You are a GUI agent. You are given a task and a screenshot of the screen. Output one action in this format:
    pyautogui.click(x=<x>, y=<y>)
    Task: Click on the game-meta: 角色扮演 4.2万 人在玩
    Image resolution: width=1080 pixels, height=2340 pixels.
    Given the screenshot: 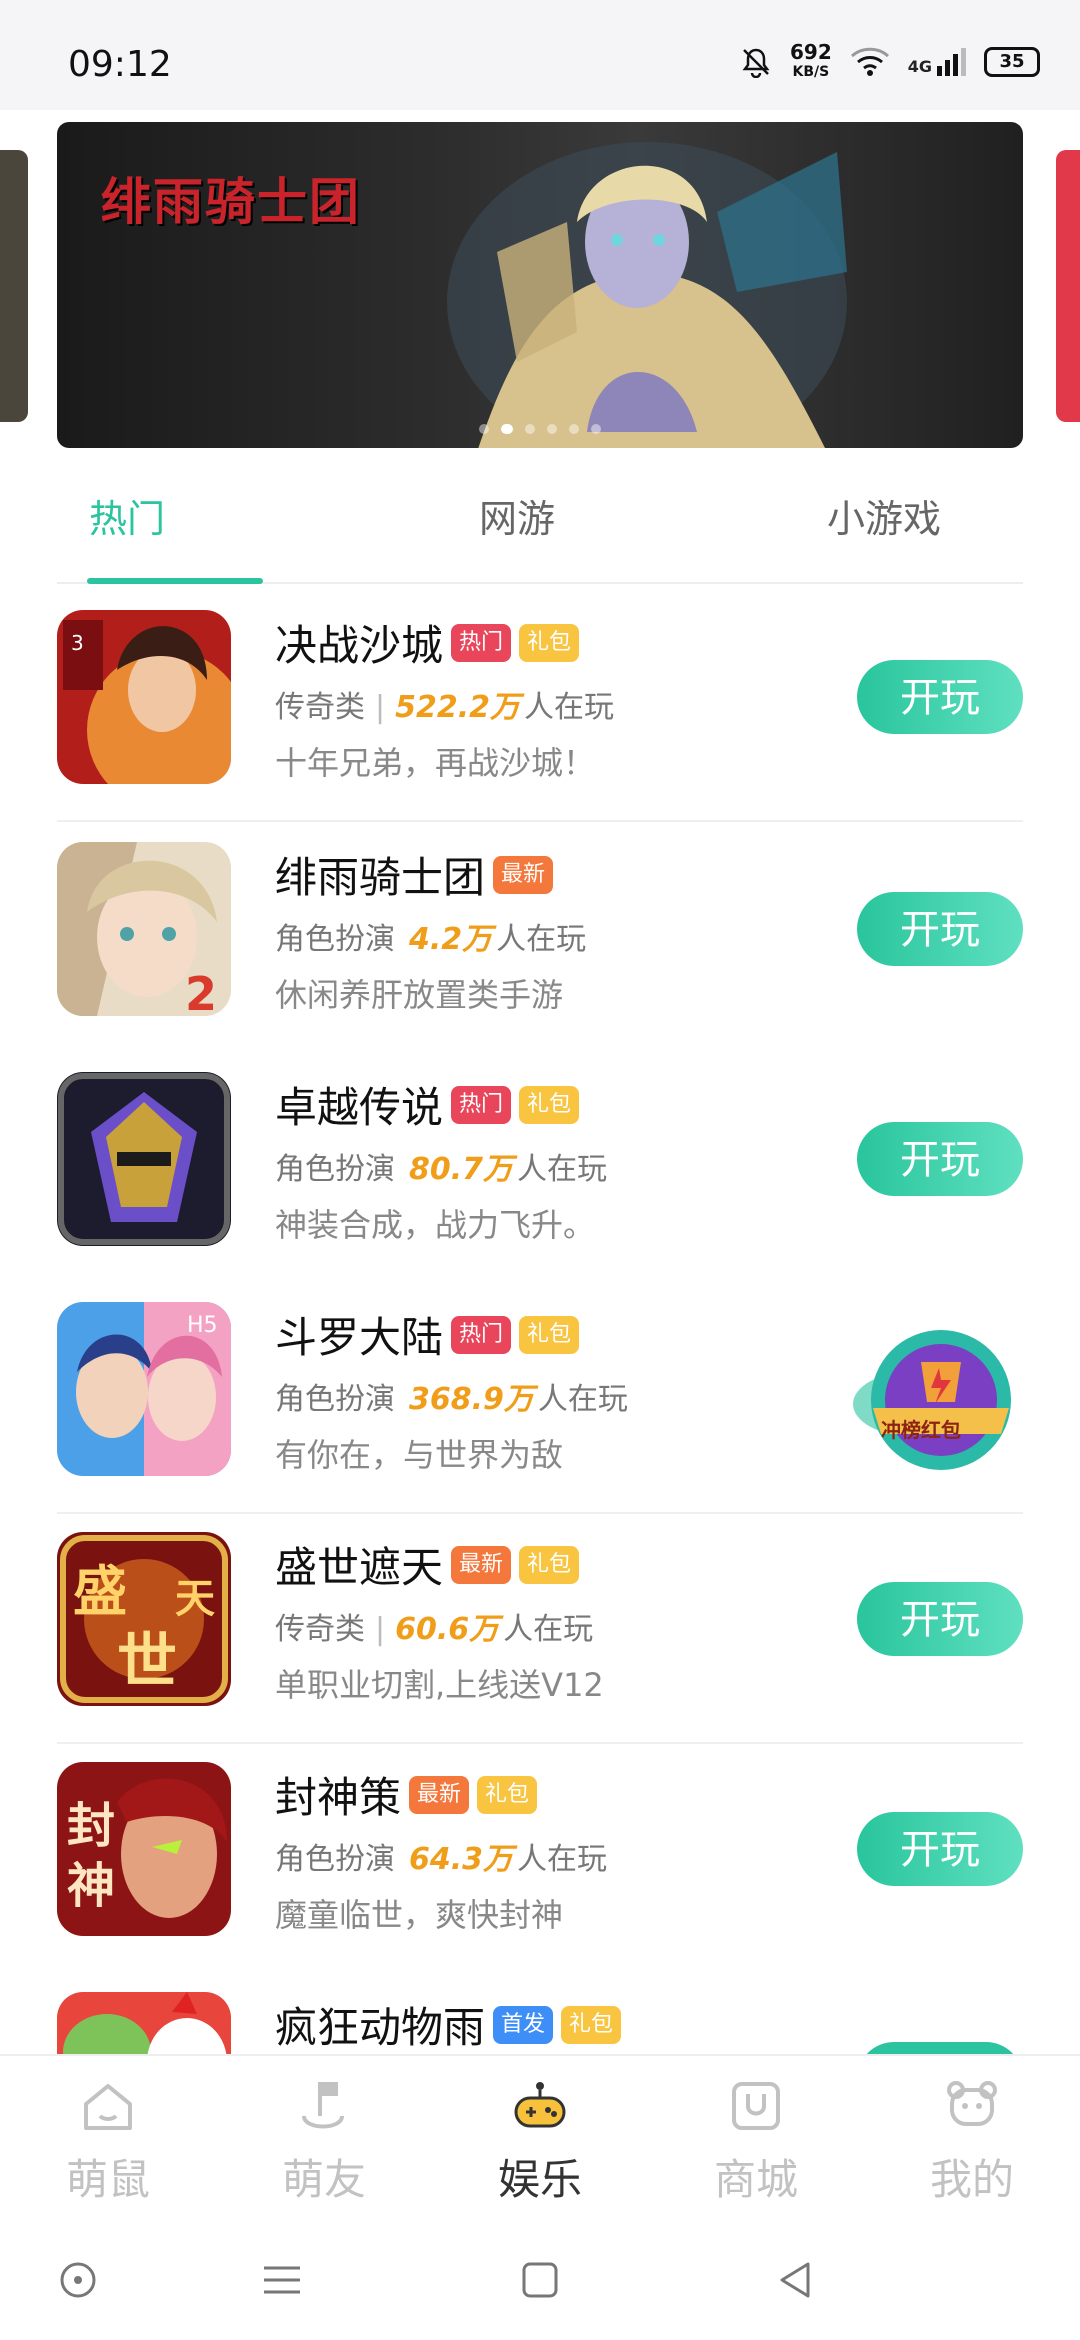 What is the action you would take?
    pyautogui.click(x=430, y=936)
    